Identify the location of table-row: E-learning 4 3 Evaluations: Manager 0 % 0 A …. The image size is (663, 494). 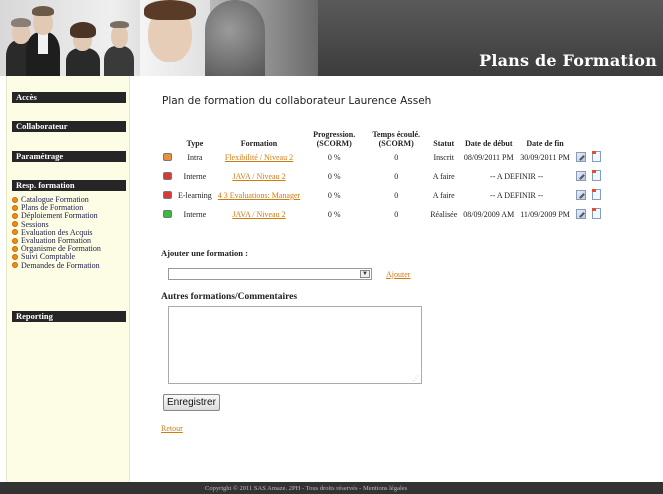
(382, 195).